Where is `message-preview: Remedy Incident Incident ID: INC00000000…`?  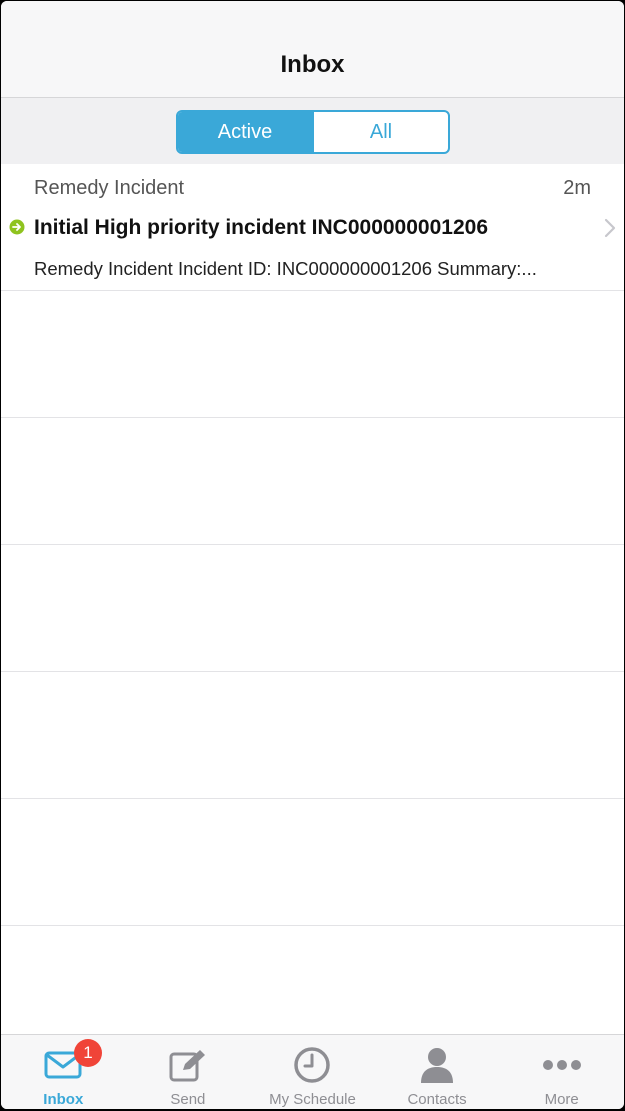
message-preview: Remedy Incident Incident ID: INC00000000… is located at coordinates (285, 268).